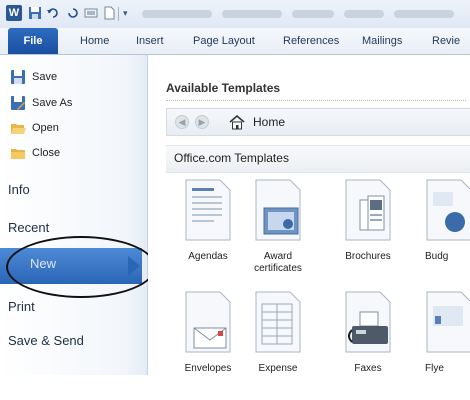 The height and width of the screenshot is (400, 470). What do you see at coordinates (28, 228) in the screenshot?
I see `sidebar-item-recent: Recent` at bounding box center [28, 228].